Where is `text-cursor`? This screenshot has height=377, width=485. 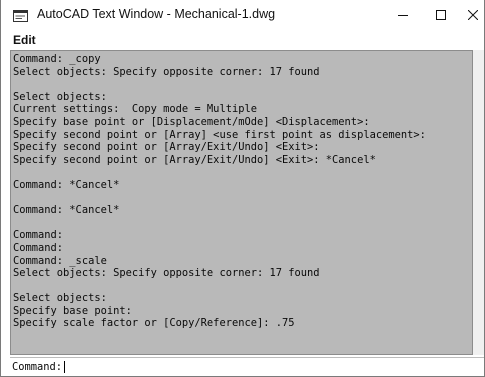
text-cursor is located at coordinates (65, 367).